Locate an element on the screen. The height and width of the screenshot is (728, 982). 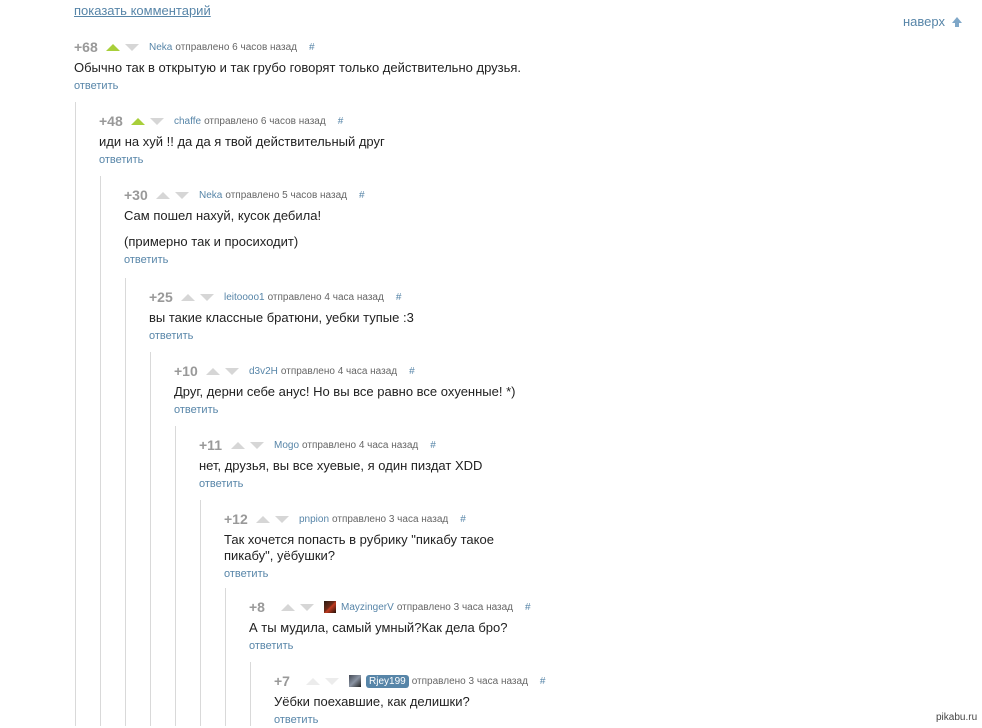
comment-text: Уёбки поехавшие, как делишки? is located at coordinates (409, 702).